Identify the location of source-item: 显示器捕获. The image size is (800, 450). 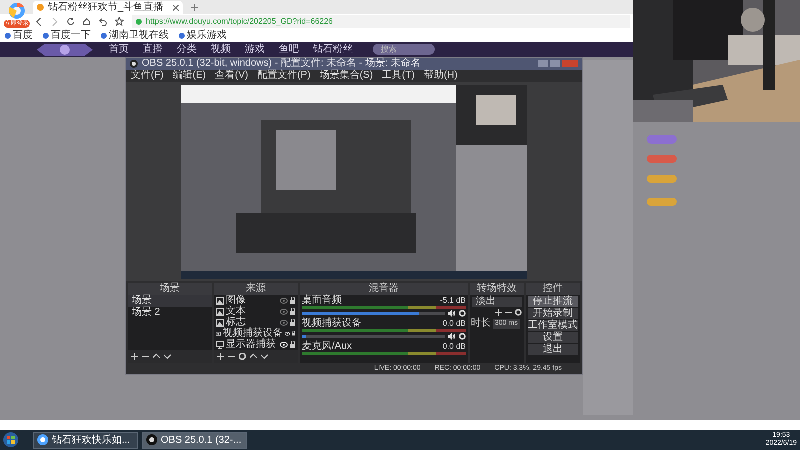
(251, 344).